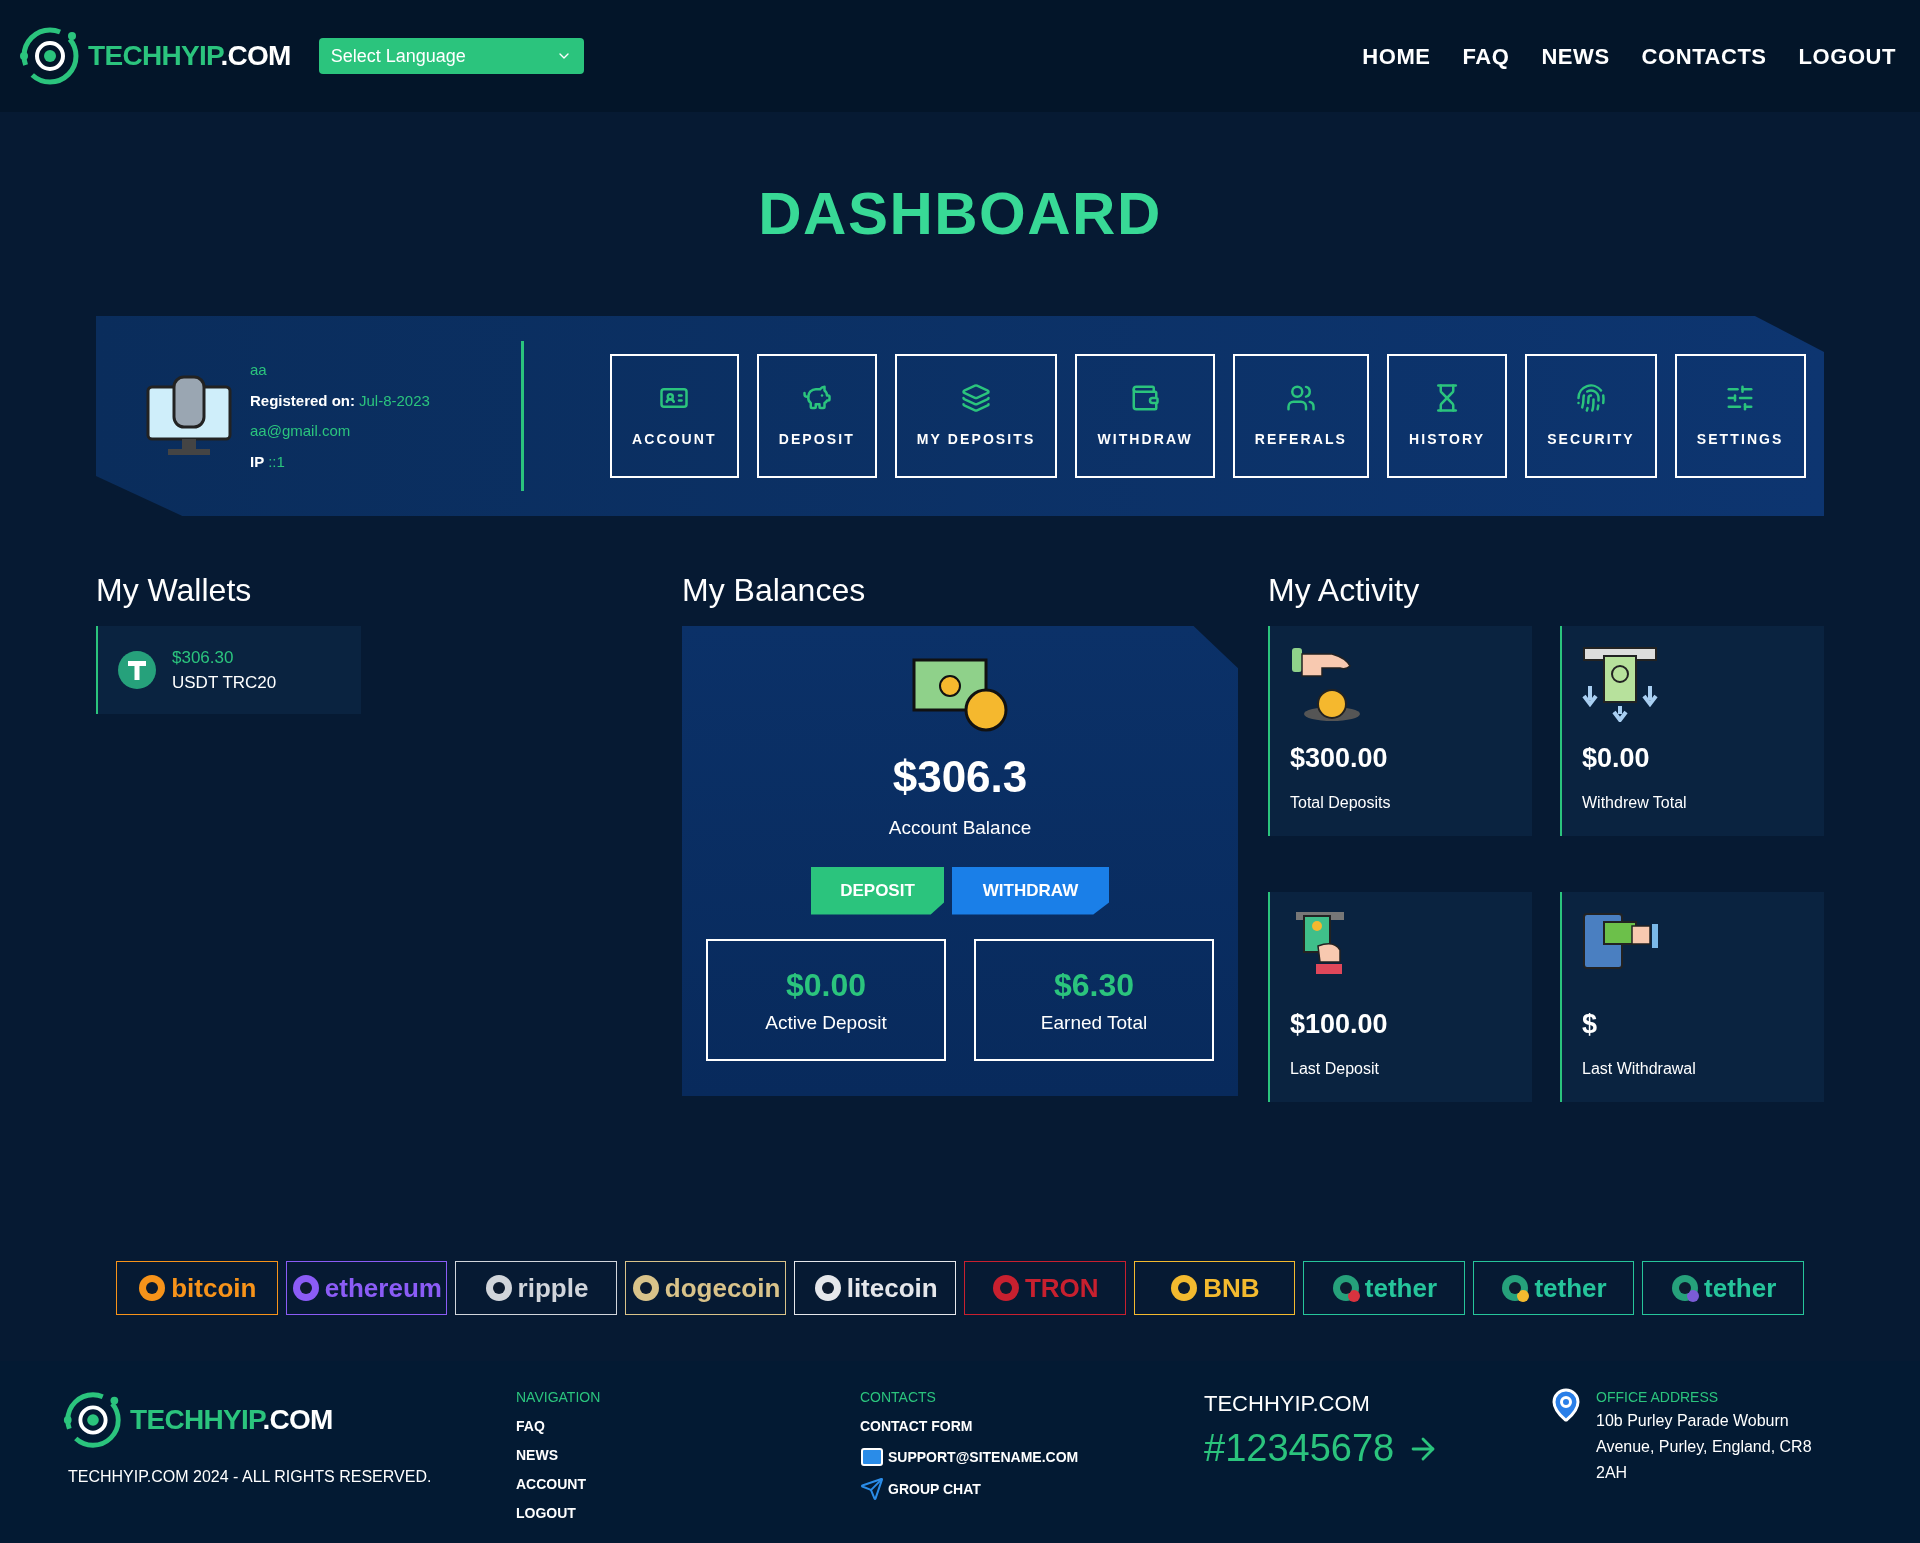  What do you see at coordinates (1341, 802) in the screenshot?
I see `activity-label: Total Deposits` at bounding box center [1341, 802].